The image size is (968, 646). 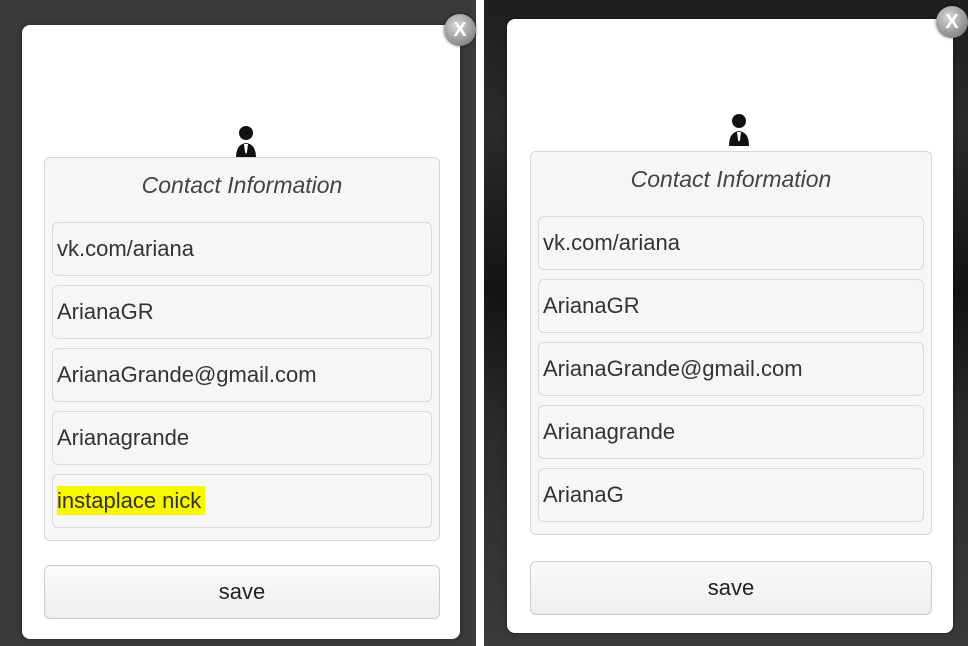 What do you see at coordinates (583, 494) in the screenshot?
I see `field-value: ArianaG` at bounding box center [583, 494].